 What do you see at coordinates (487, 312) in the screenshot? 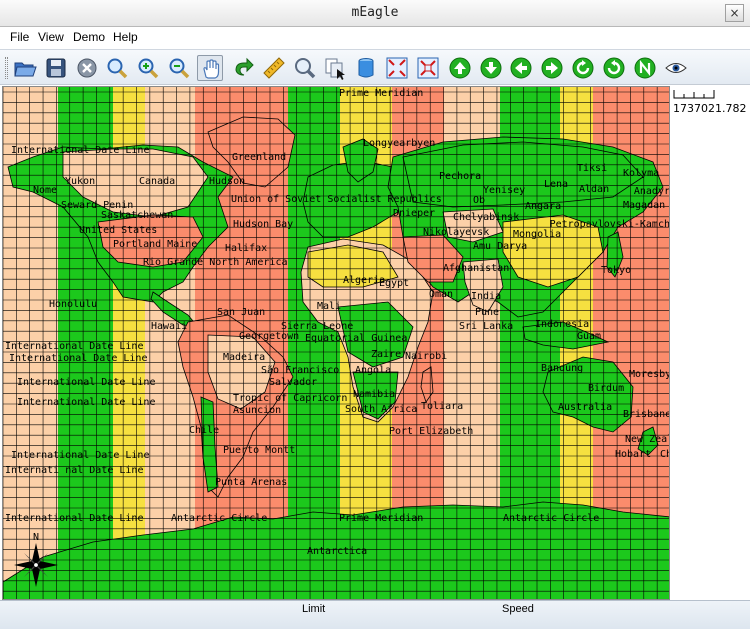
I see `label-pune: Pune` at bounding box center [487, 312].